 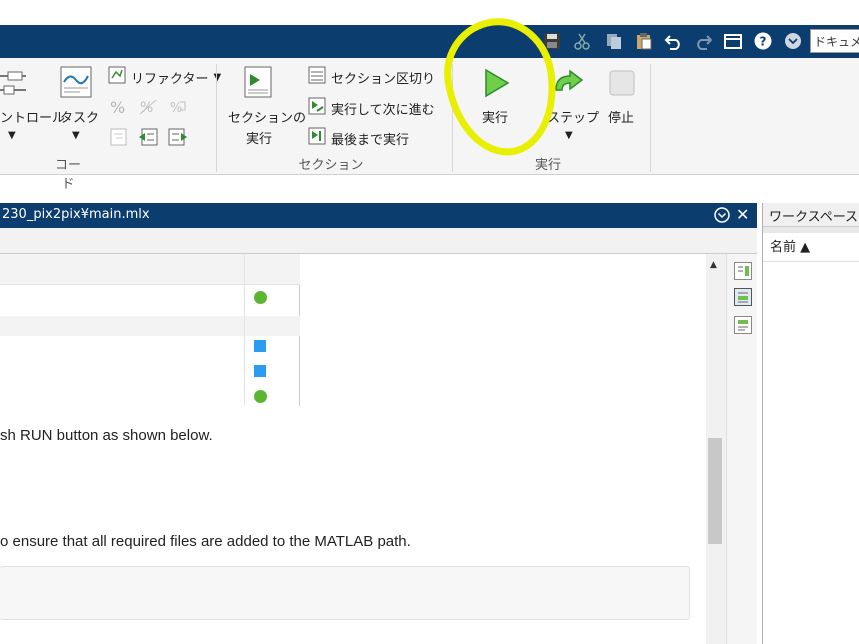 I want to click on task-dropdown-icon: ▼, so click(x=76, y=135).